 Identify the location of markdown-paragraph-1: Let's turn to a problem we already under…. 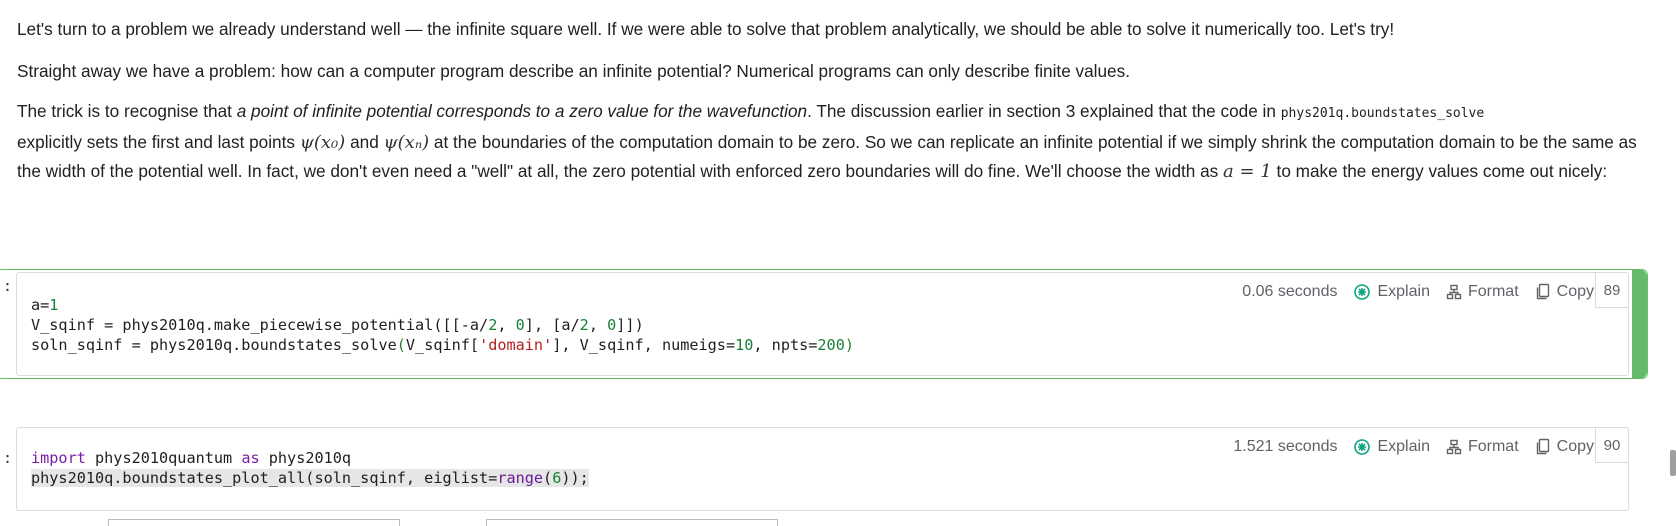
(706, 29).